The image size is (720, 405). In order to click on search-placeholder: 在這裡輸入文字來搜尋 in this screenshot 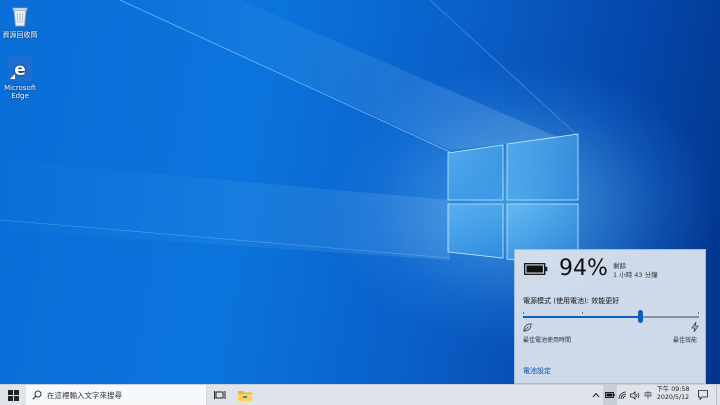, I will do `click(84, 395)`.